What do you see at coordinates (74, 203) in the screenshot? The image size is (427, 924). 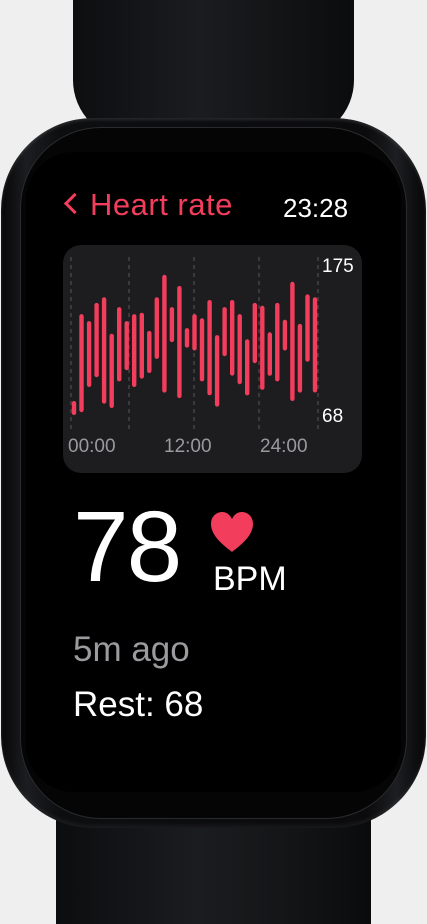 I see `chevron-left-icon` at bounding box center [74, 203].